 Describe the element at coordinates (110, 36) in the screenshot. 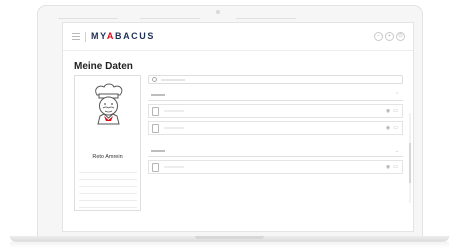

I see `logo-accent: A` at that location.